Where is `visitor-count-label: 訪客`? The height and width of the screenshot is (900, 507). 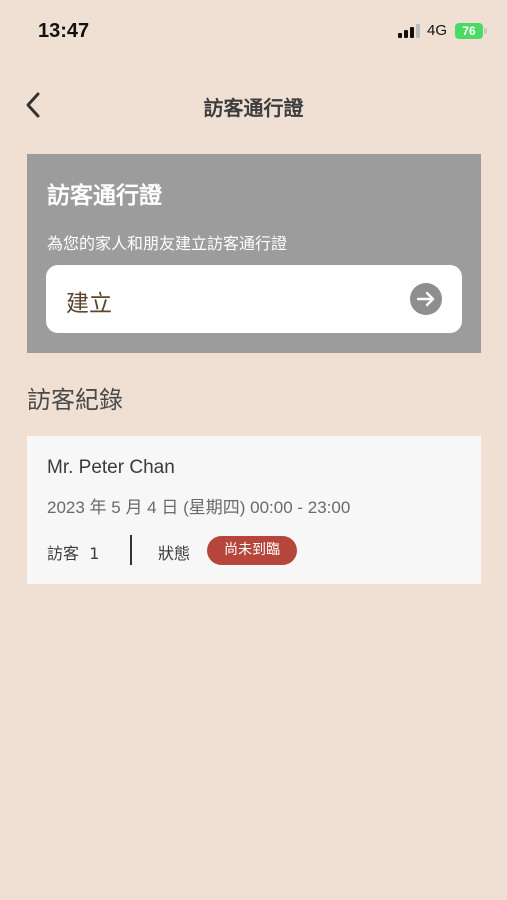 visitor-count-label: 訪客 is located at coordinates (63, 553).